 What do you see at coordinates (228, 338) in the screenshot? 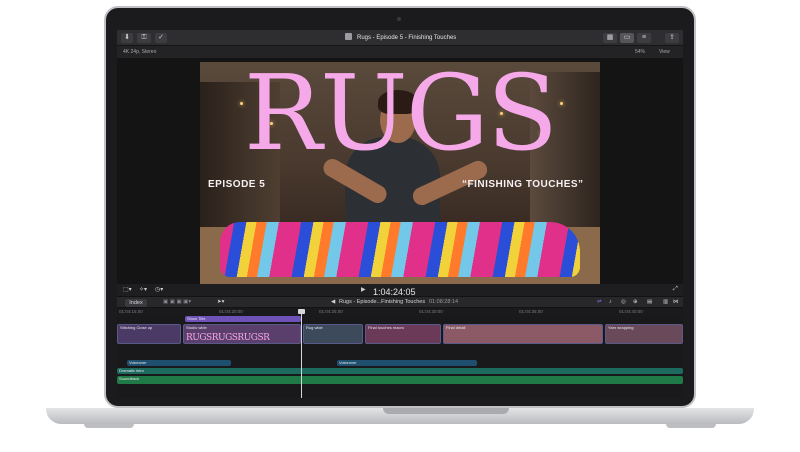
I see `logo-strip: RUGSRUGSRUGSR` at bounding box center [228, 338].